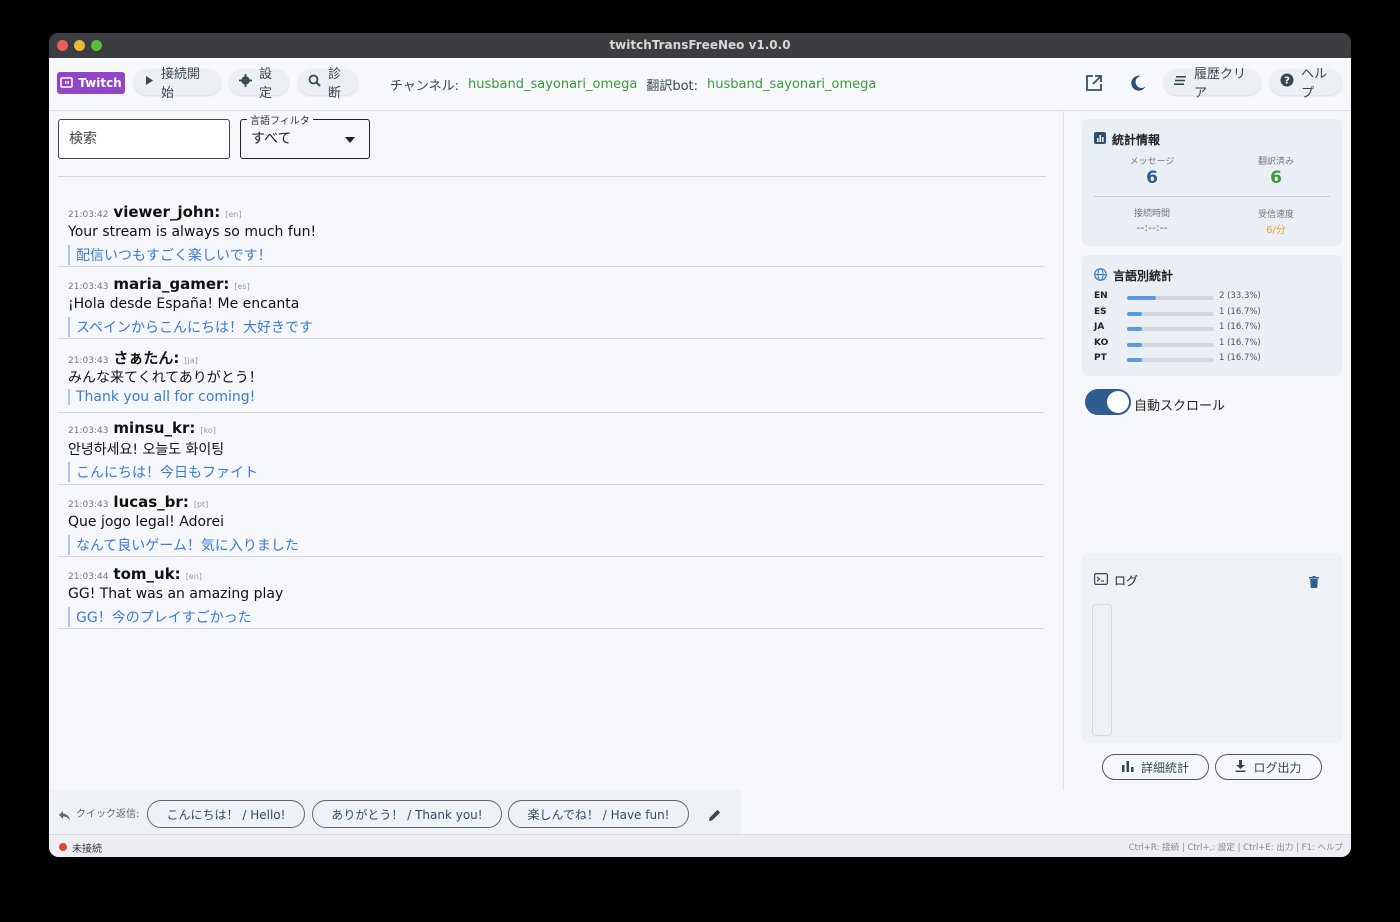 Image resolution: width=1400 pixels, height=922 pixels. Describe the element at coordinates (192, 232) in the screenshot. I see `message-original: Your stream is always so much fun!` at that location.